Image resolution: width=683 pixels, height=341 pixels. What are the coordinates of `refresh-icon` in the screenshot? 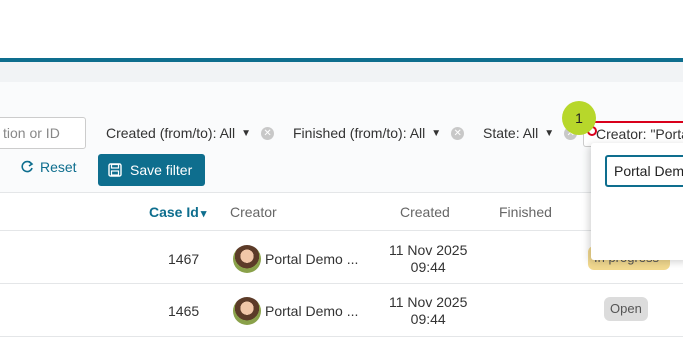 It's located at (27, 166).